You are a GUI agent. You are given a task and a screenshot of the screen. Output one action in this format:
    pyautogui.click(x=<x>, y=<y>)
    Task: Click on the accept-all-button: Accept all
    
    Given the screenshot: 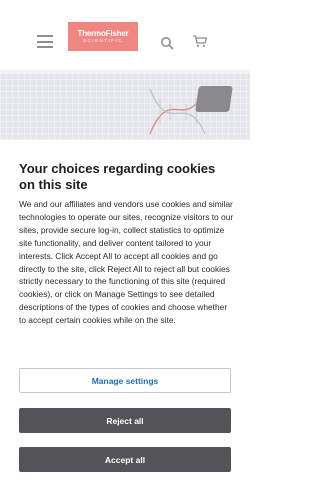 What is the action you would take?
    pyautogui.click(x=125, y=459)
    